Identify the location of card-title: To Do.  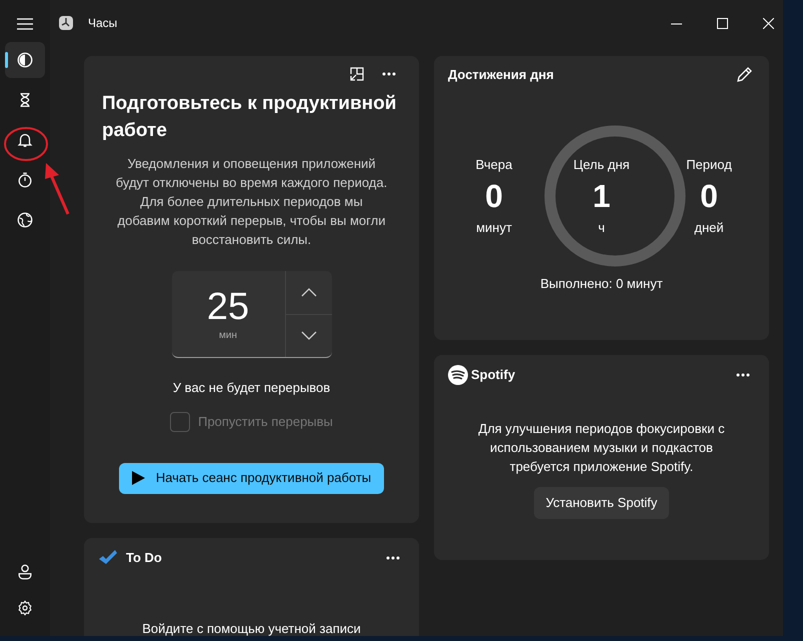
(144, 558).